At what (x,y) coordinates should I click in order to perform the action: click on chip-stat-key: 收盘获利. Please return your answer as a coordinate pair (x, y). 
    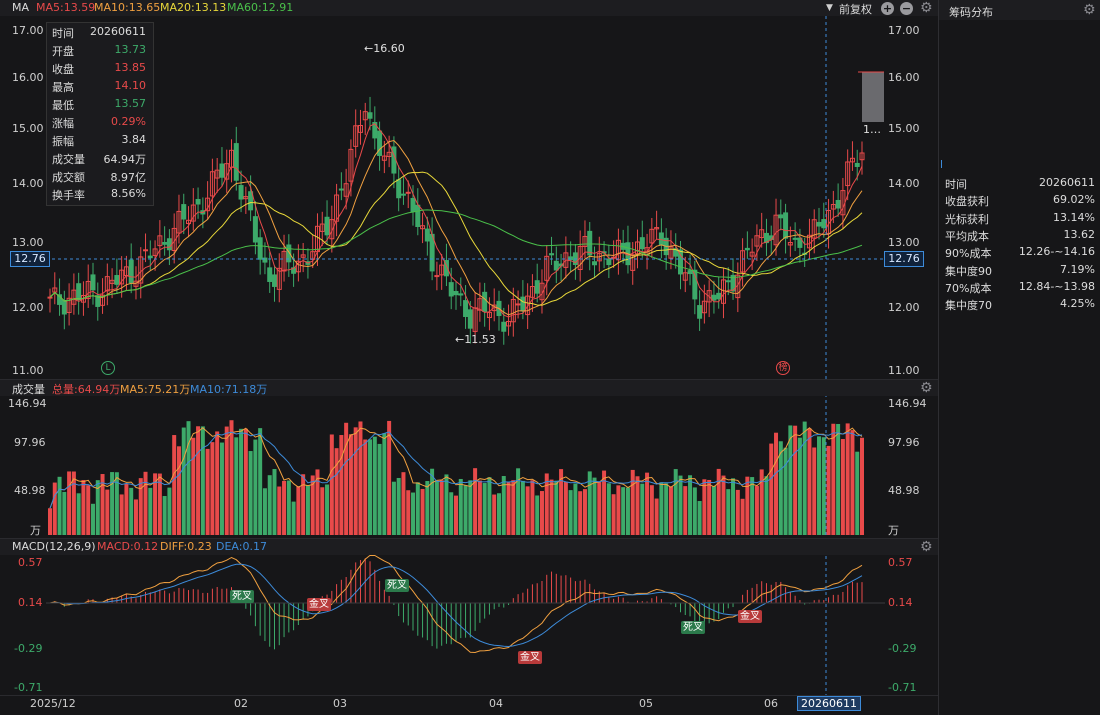
    Looking at the image, I should click on (967, 202).